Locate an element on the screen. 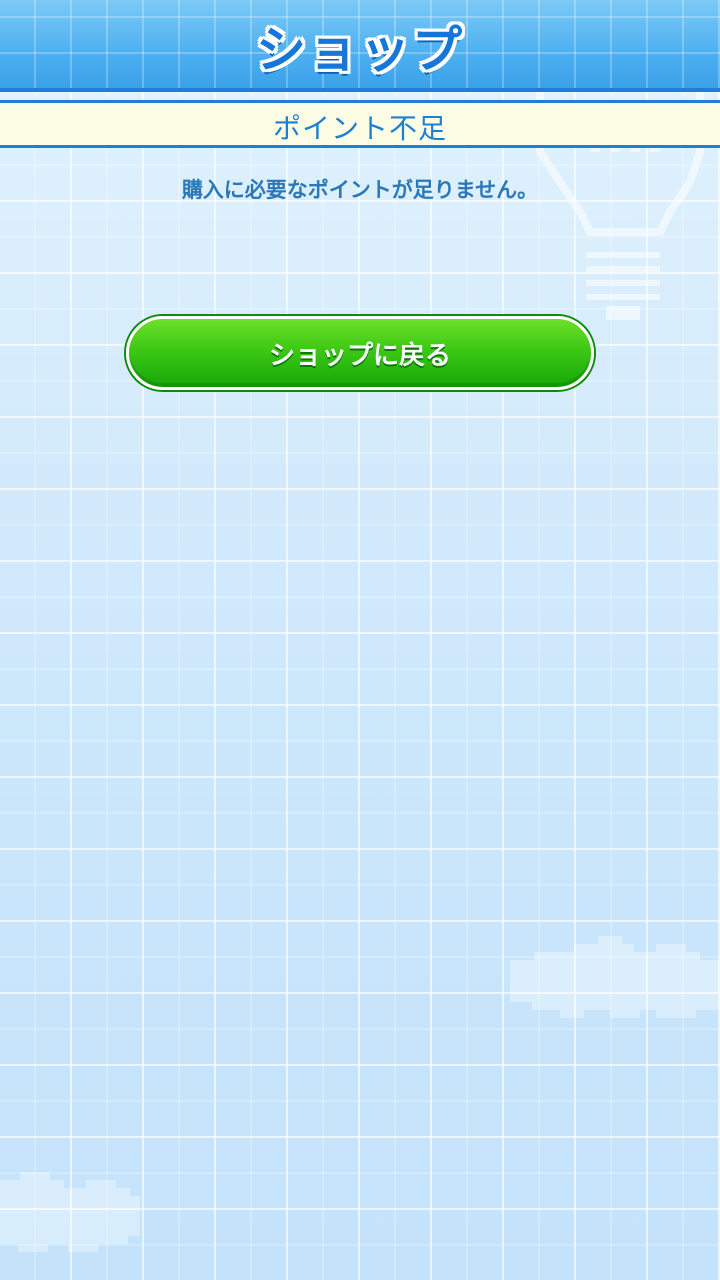 The height and width of the screenshot is (1280, 720). page-title: ショップ is located at coordinates (360, 50).